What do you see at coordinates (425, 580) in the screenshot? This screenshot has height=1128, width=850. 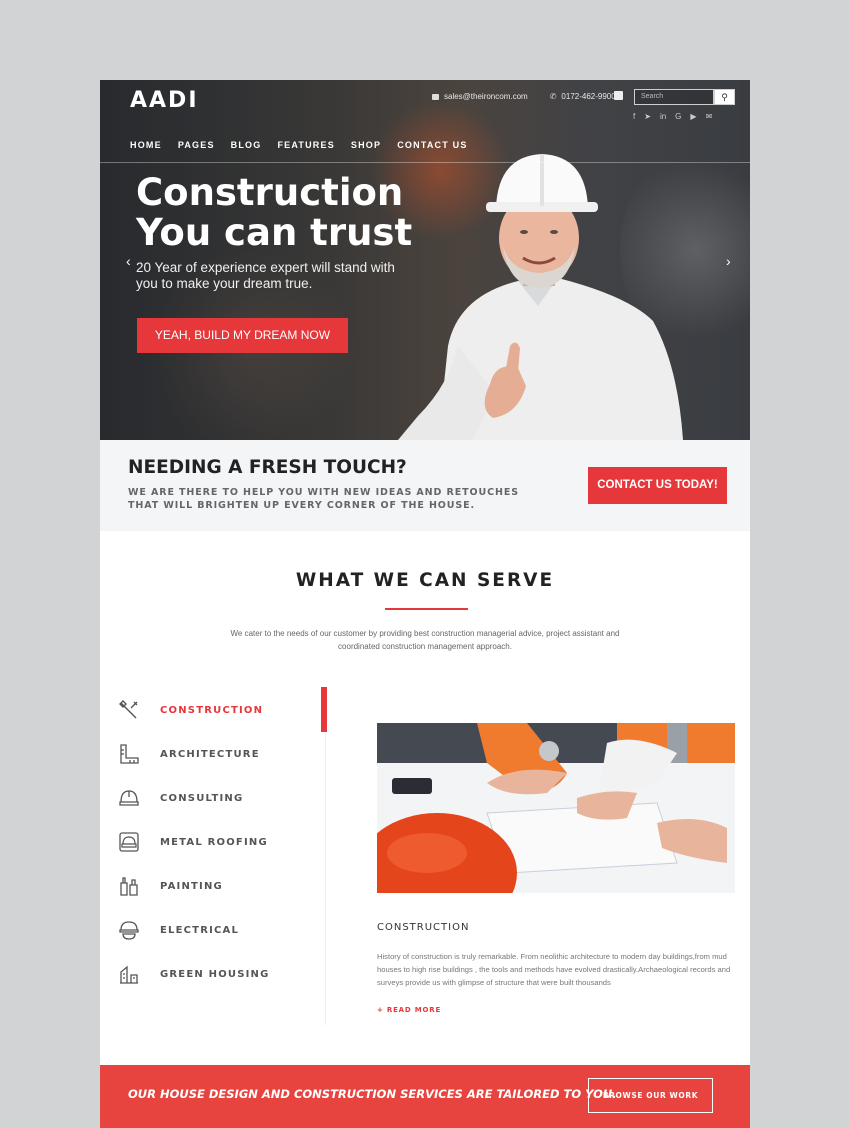 I see `services-title: WHAT WE CAN SERVE` at bounding box center [425, 580].